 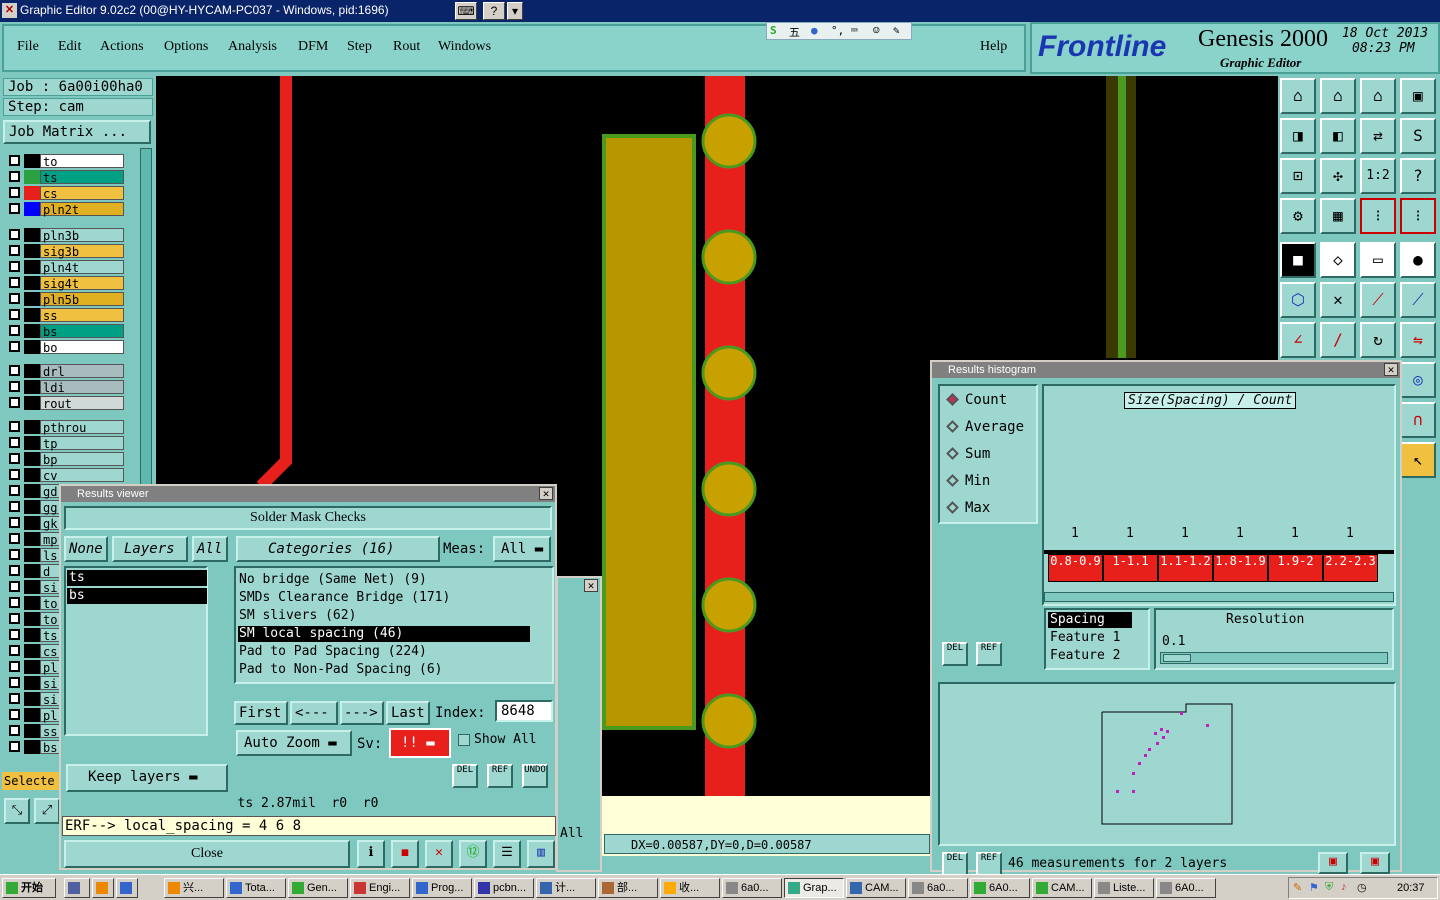 What do you see at coordinates (989, 864) in the screenshot?
I see `ref-button-2: REF` at bounding box center [989, 864].